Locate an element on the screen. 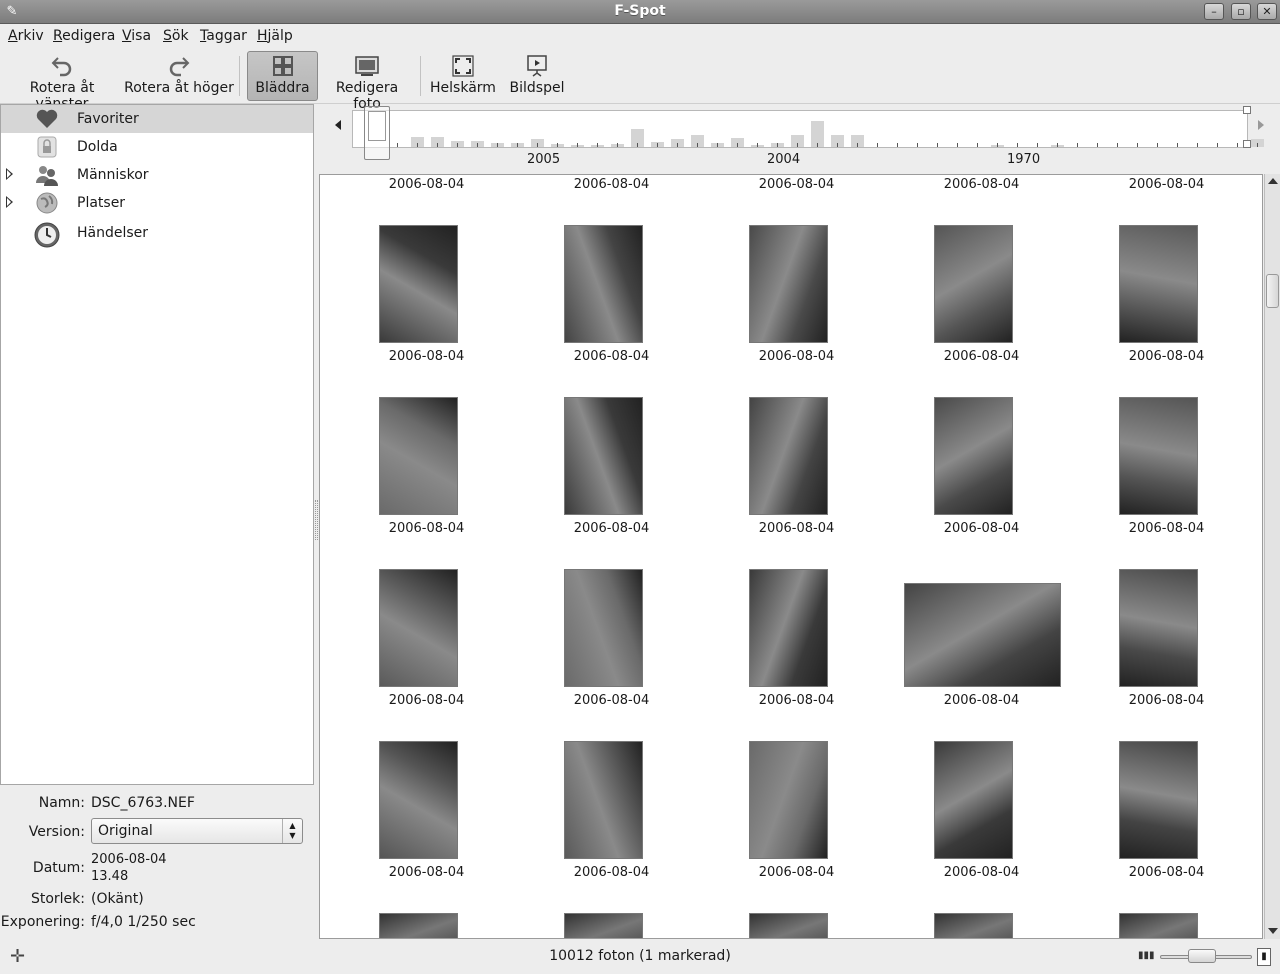 The width and height of the screenshot is (1280, 974). zoom-slider-knob is located at coordinates (1202, 956).